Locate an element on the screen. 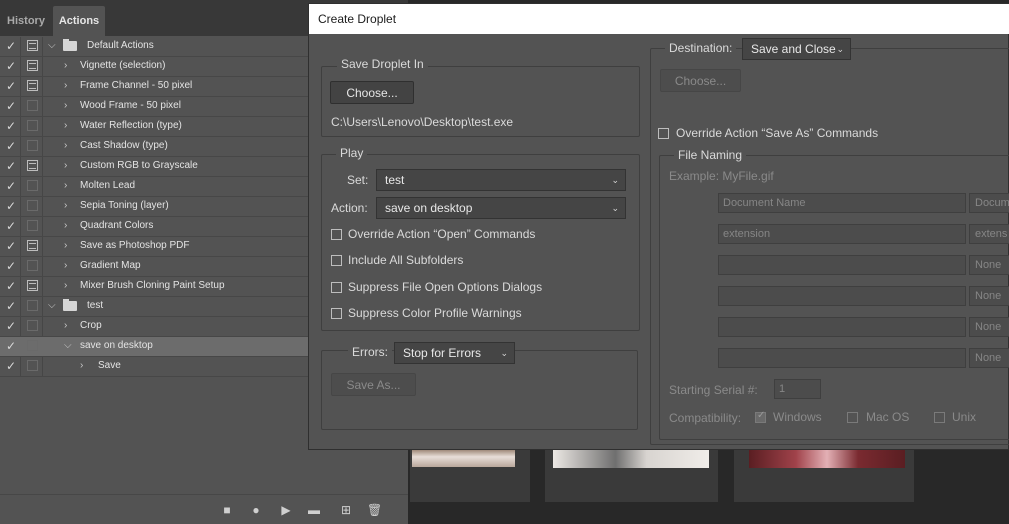 The width and height of the screenshot is (1009, 524). naming-example: Example: MyFile.gif is located at coordinates (721, 176).